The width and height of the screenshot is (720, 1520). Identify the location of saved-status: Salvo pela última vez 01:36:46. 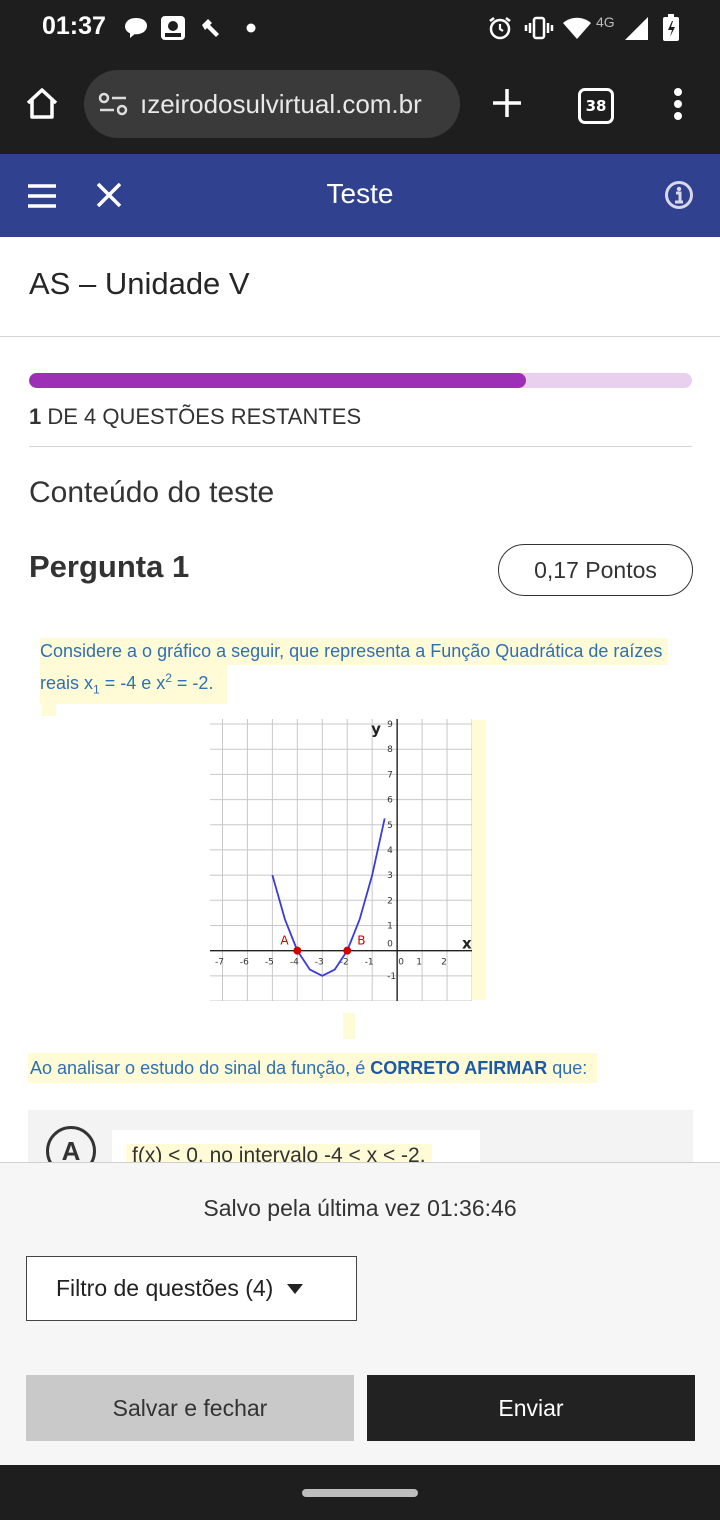
(360, 1208).